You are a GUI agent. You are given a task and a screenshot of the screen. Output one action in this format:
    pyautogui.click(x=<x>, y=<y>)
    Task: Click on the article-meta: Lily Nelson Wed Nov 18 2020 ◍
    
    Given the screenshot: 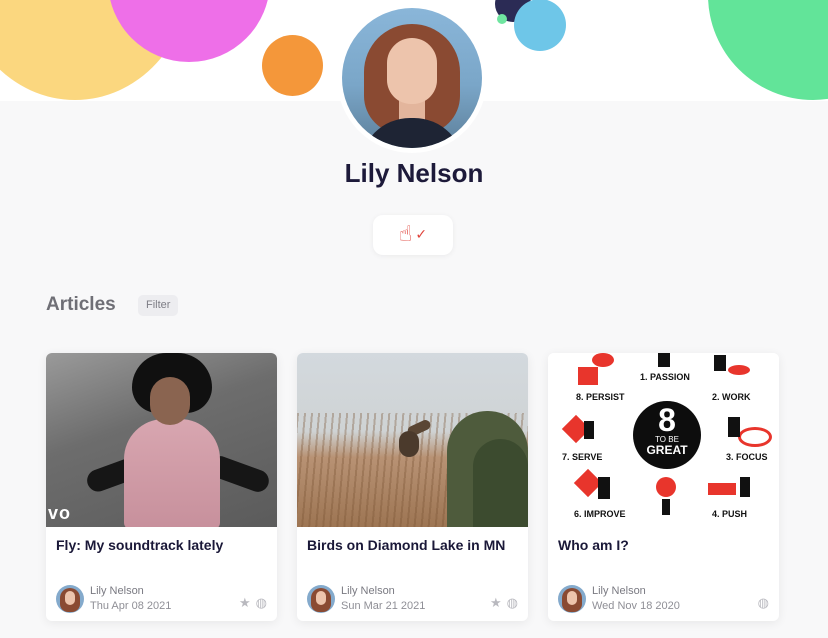 What is the action you would take?
    pyautogui.click(x=663, y=599)
    